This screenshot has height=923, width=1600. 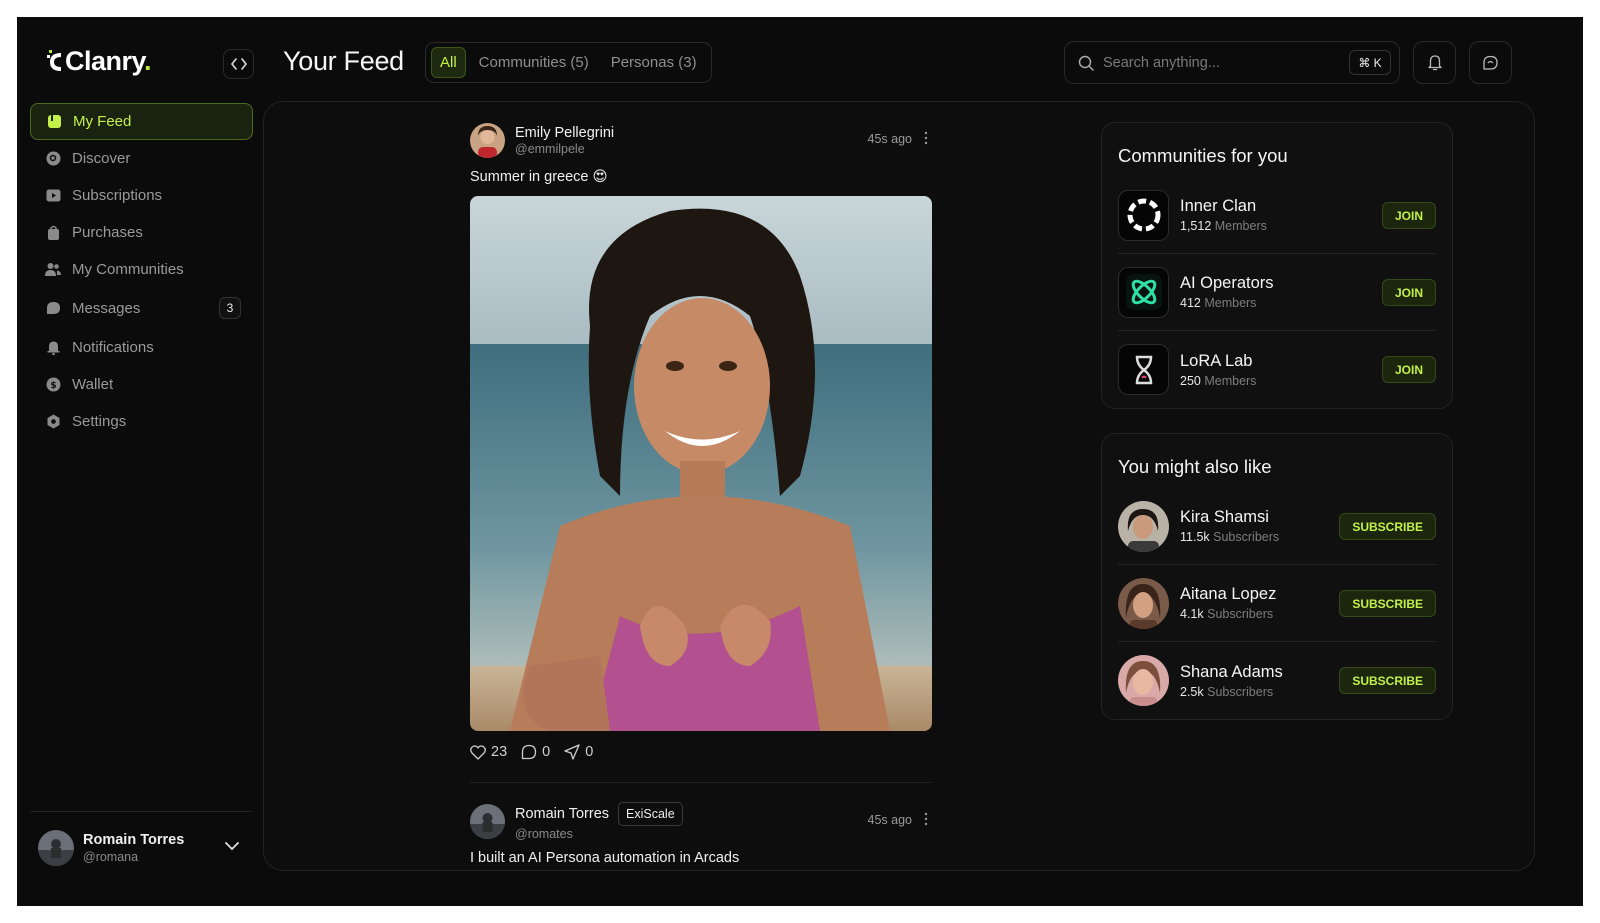 What do you see at coordinates (107, 232) in the screenshot?
I see `sidebar-item-label: Purchases` at bounding box center [107, 232].